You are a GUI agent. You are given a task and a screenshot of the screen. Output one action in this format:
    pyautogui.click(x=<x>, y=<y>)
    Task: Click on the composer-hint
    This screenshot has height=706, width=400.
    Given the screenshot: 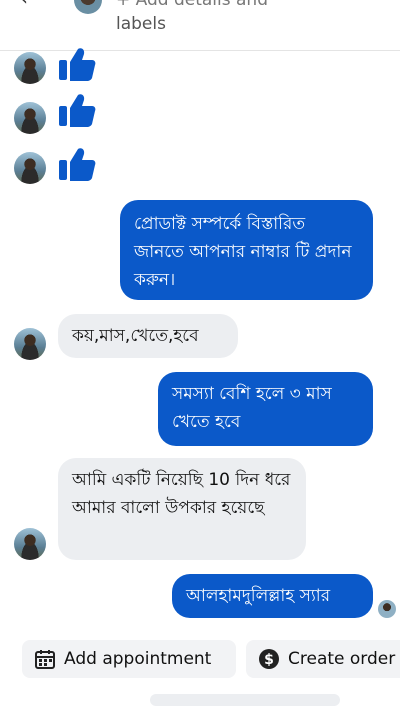 What is the action you would take?
    pyautogui.click(x=245, y=700)
    